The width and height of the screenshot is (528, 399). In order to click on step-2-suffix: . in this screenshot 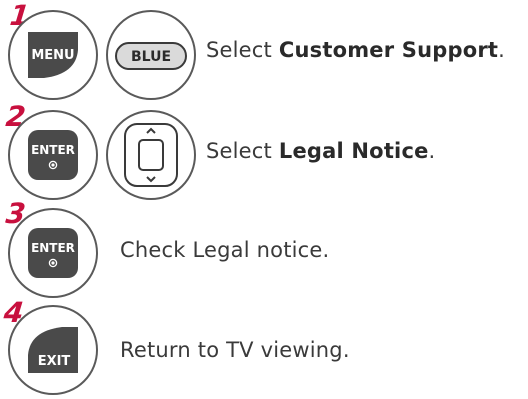, I will do `click(432, 151)`.